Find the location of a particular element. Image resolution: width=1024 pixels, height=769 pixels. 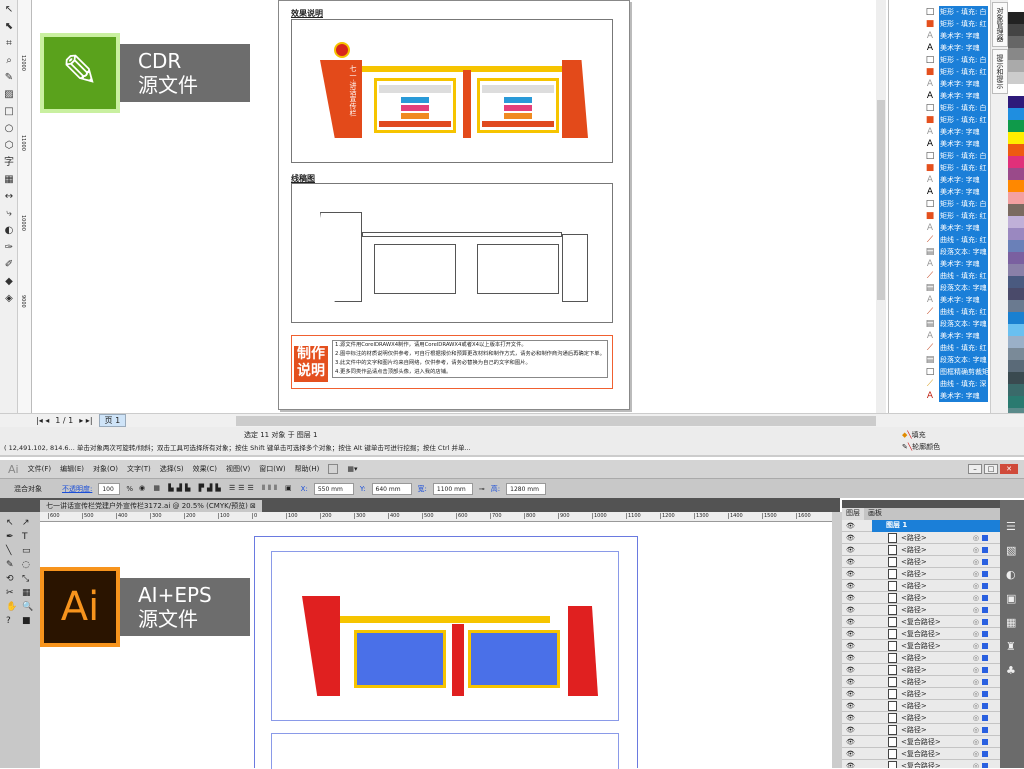

ellipse-tool-icon: ○ is located at coordinates (9, 129).